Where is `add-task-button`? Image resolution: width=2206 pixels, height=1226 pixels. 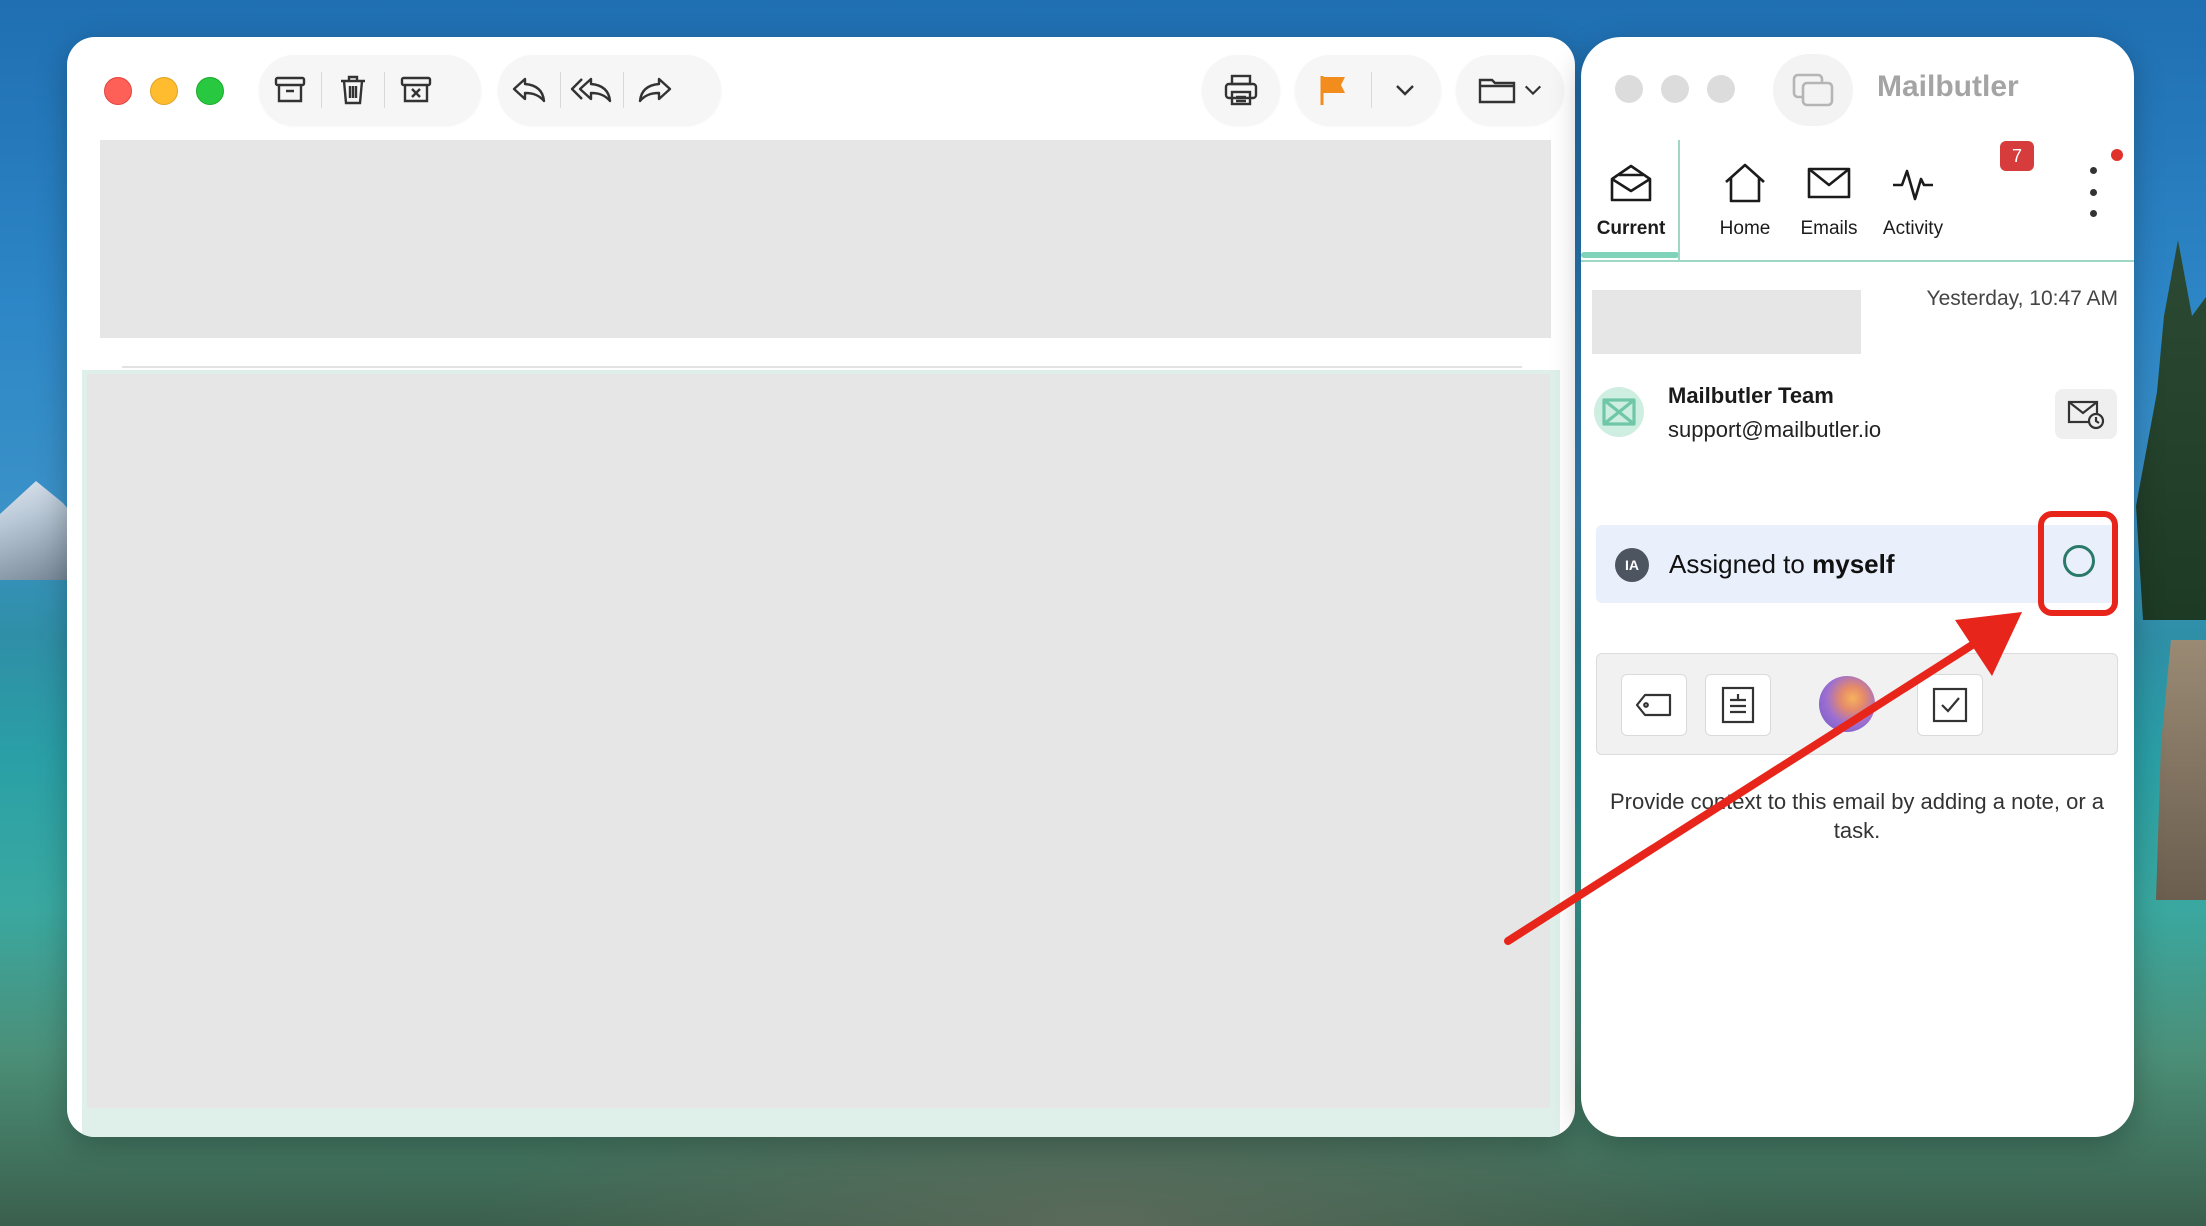 add-task-button is located at coordinates (1950, 705).